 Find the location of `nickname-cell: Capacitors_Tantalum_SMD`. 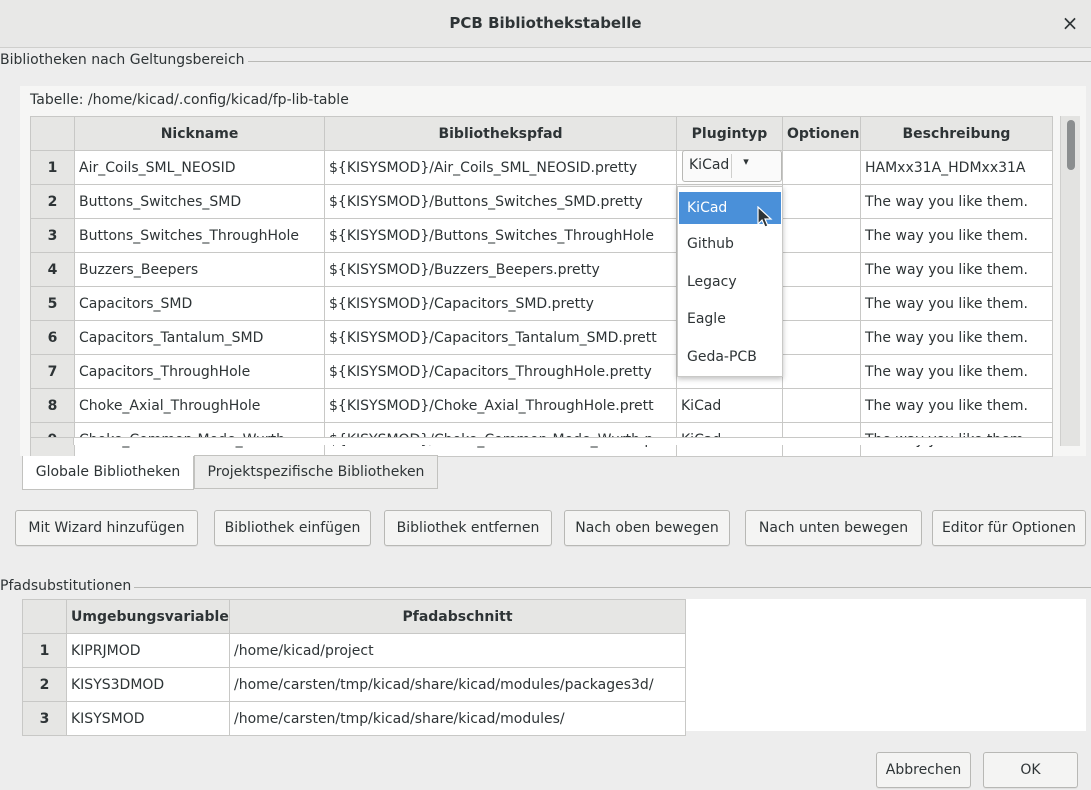

nickname-cell: Capacitors_Tantalum_SMD is located at coordinates (199, 337).